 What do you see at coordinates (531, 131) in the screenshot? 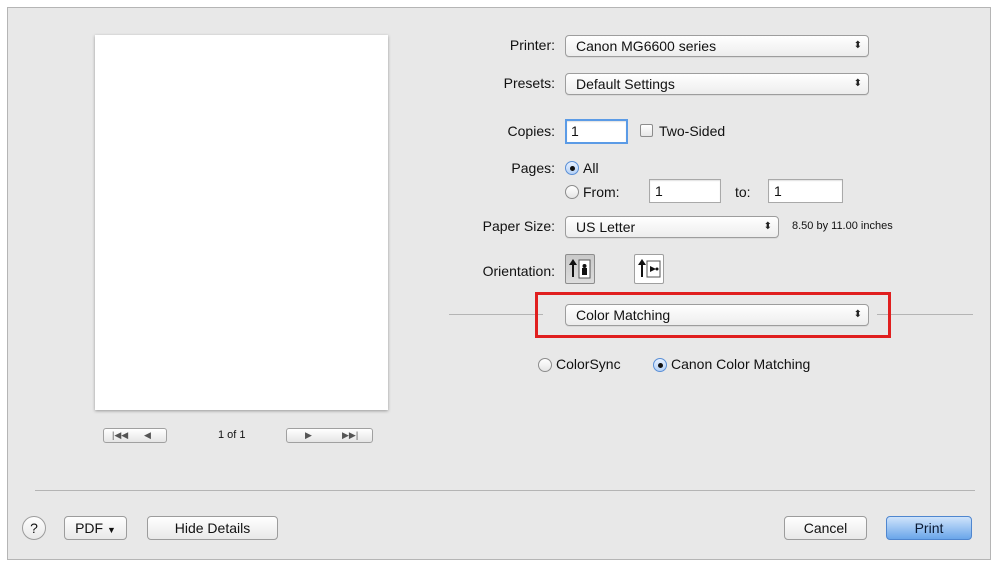
I see `copies-label: Copies:` at bounding box center [531, 131].